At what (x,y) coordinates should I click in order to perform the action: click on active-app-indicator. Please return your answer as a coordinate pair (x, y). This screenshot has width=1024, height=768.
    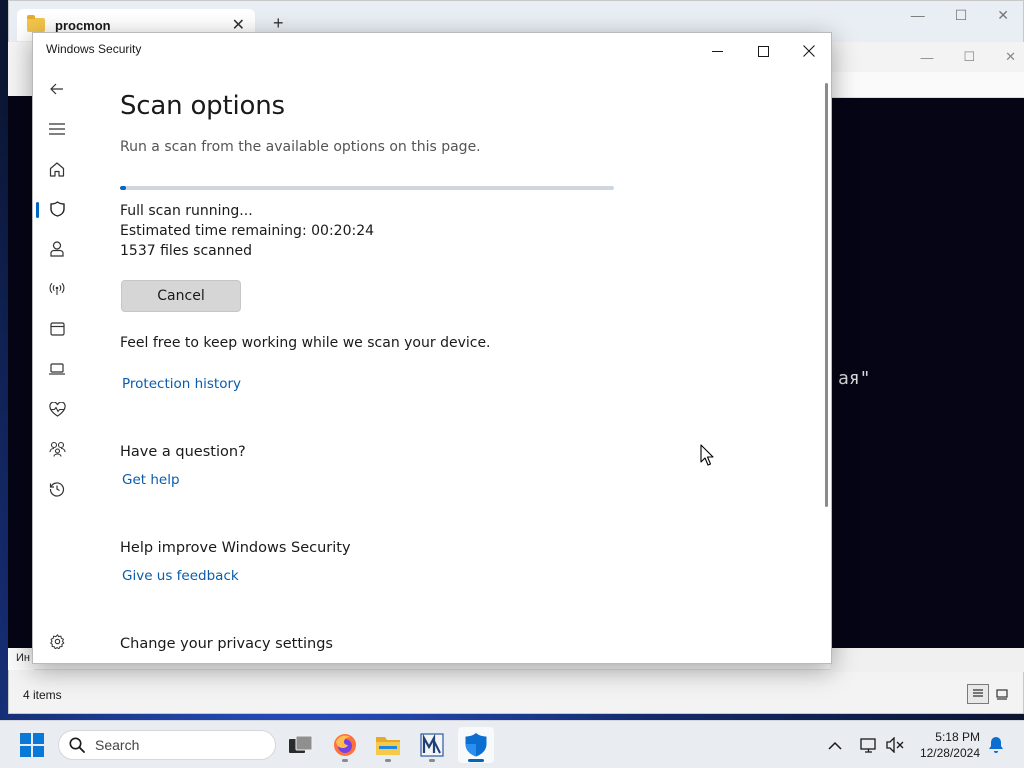
    Looking at the image, I should click on (476, 760).